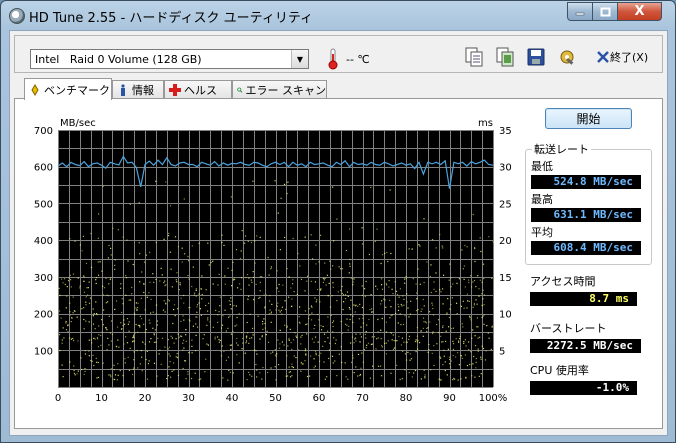 This screenshot has width=676, height=443. I want to click on maximize-icon, so click(605, 11).